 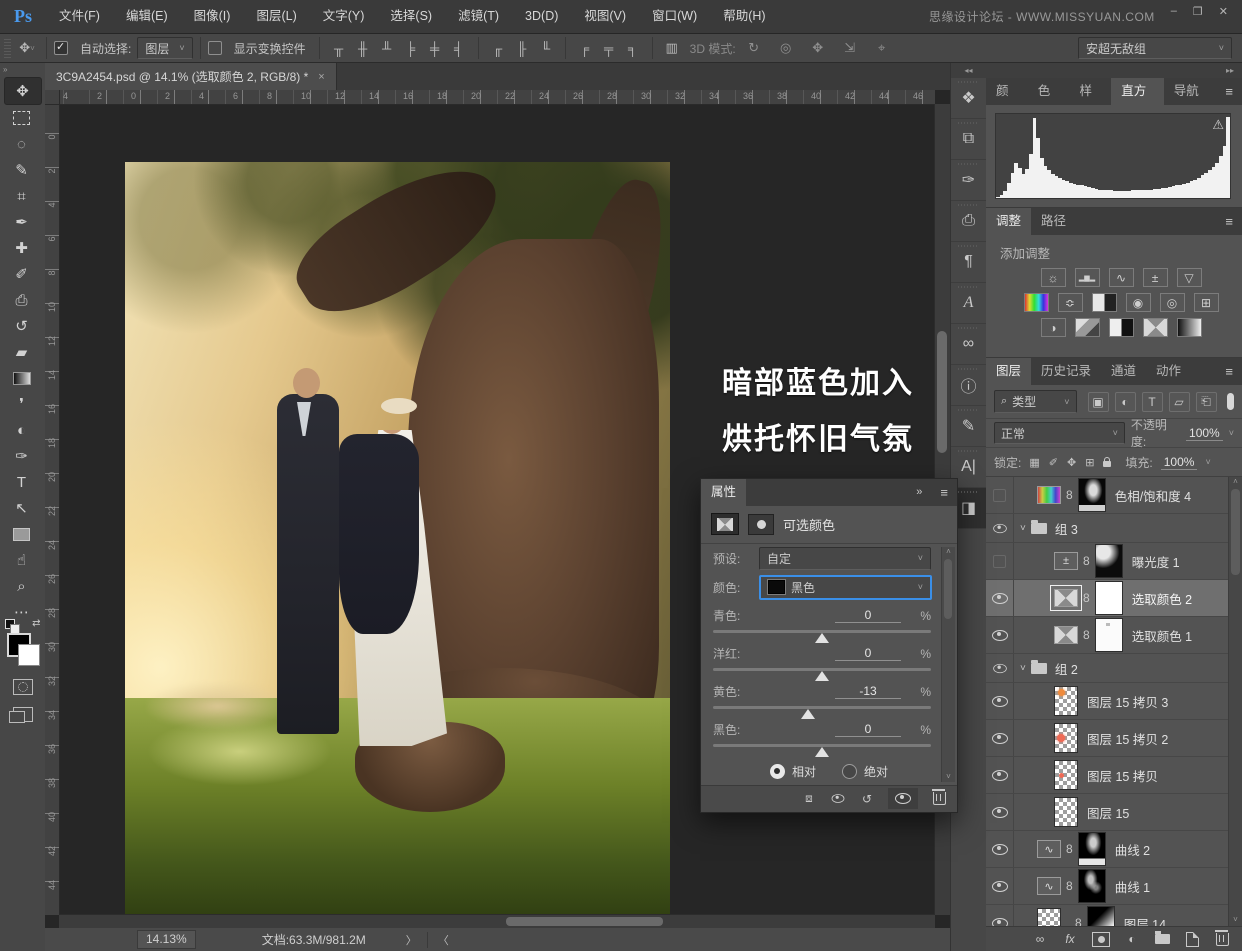 I want to click on adjust-tab-路径: 路径, so click(x=1053, y=221).